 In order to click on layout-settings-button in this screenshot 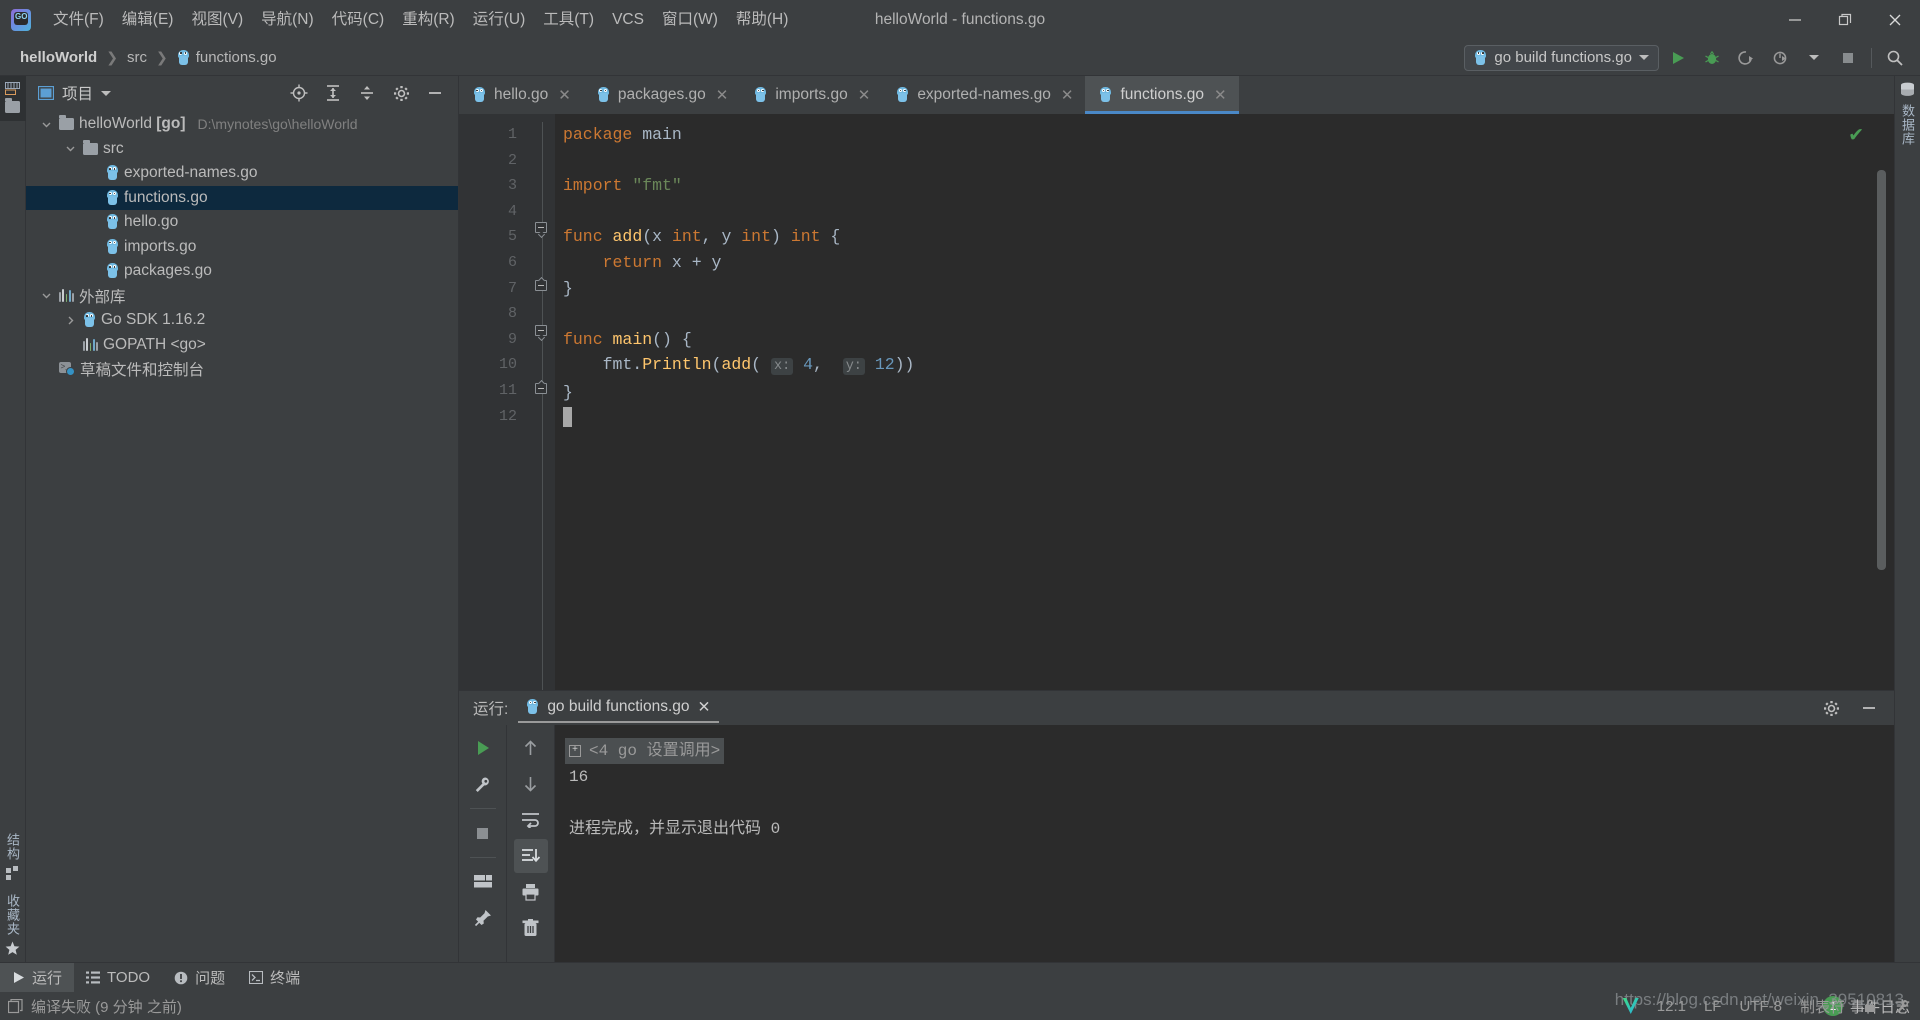, I will do `click(483, 882)`.